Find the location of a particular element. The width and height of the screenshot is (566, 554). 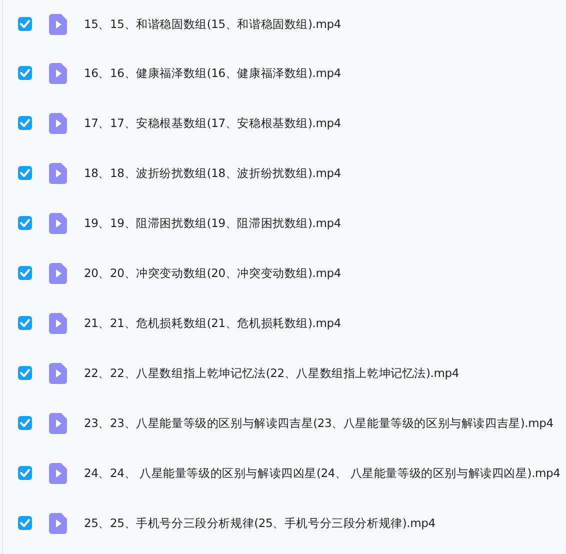

file-name: 24、24、 八星能量等级的区别与解读四凶星(24、 八星能量等级的区别与解读四凶星).mp4 is located at coordinates (322, 473).